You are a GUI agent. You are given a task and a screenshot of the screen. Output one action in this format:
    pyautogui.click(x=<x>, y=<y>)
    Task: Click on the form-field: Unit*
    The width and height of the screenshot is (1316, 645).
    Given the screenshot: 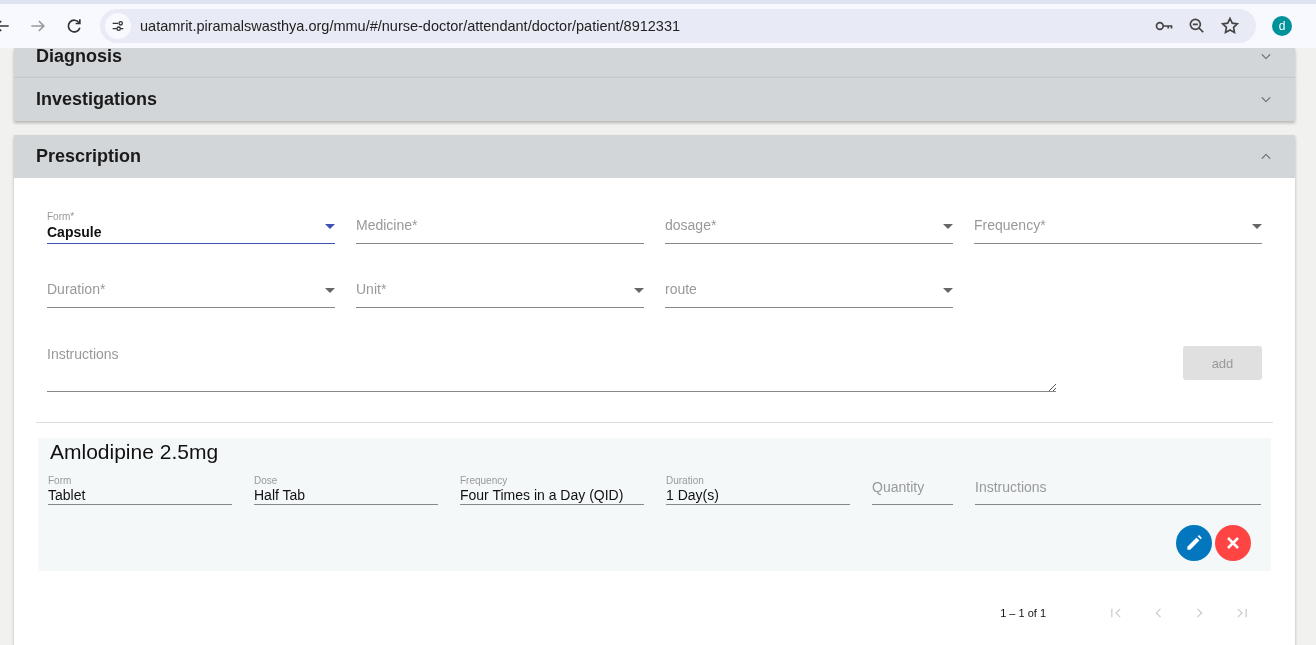 What is the action you would take?
    pyautogui.click(x=500, y=290)
    